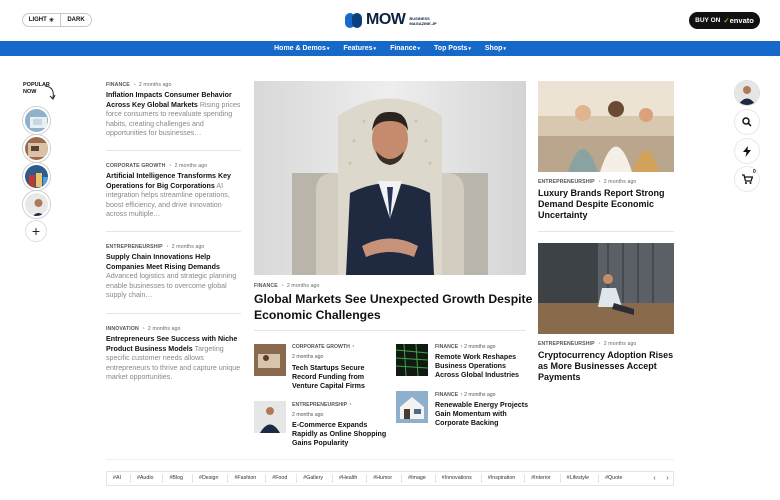  What do you see at coordinates (323, 352) in the screenshot?
I see `article-meta: CORPORATE GROWTH ◔ 2 months ago` at bounding box center [323, 352].